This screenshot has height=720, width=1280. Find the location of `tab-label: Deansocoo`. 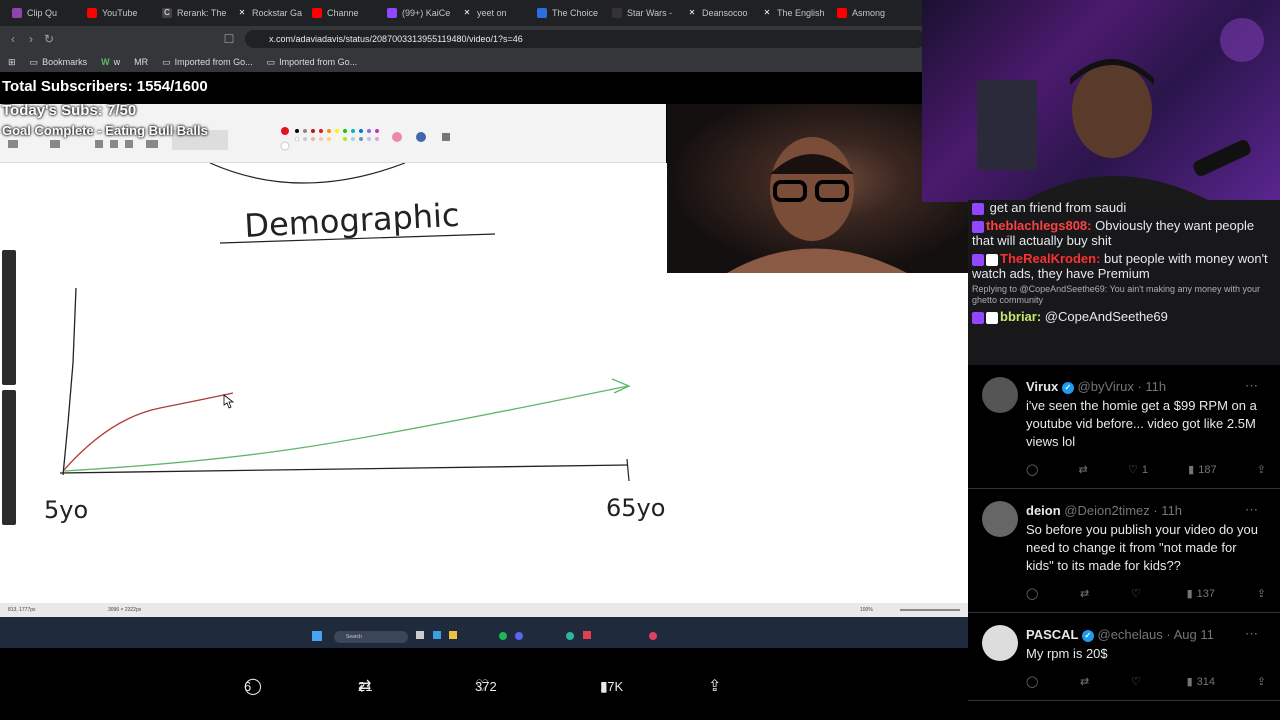

tab-label: Deansocoo is located at coordinates (725, 13).